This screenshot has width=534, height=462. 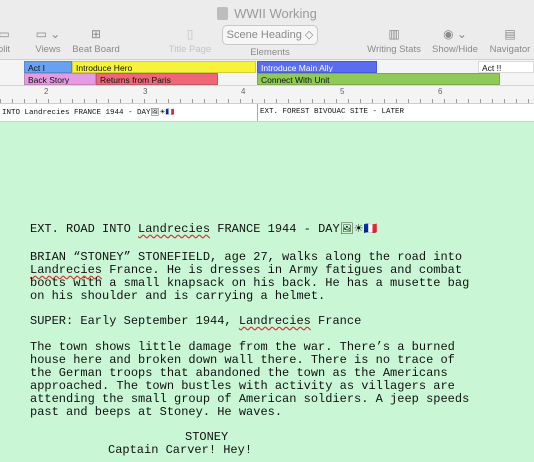 I want to click on ruler-number: 3, so click(x=145, y=91).